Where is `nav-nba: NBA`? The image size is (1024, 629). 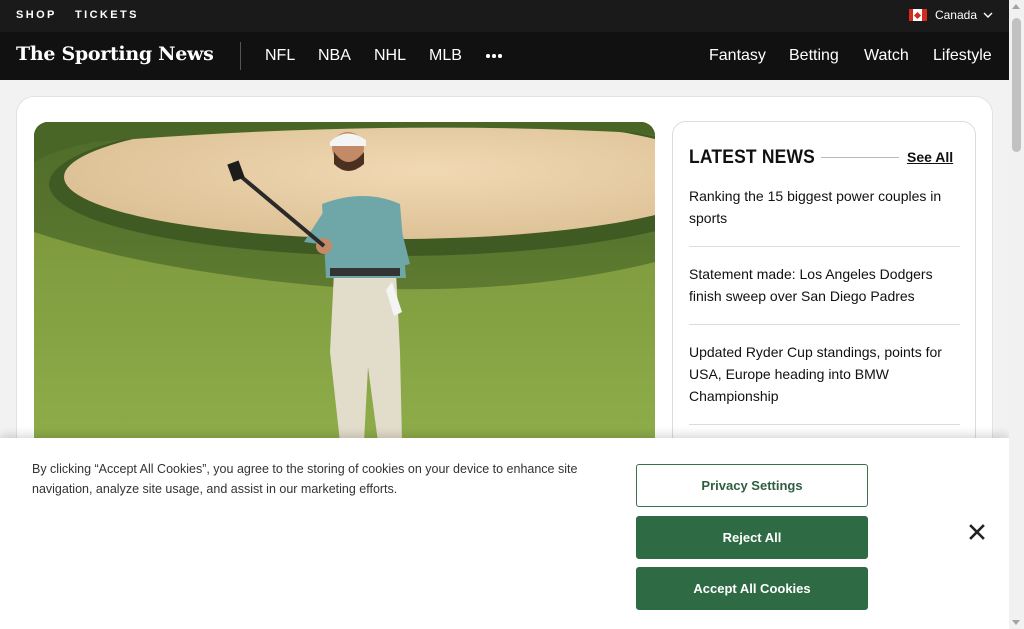 nav-nba: NBA is located at coordinates (334, 56).